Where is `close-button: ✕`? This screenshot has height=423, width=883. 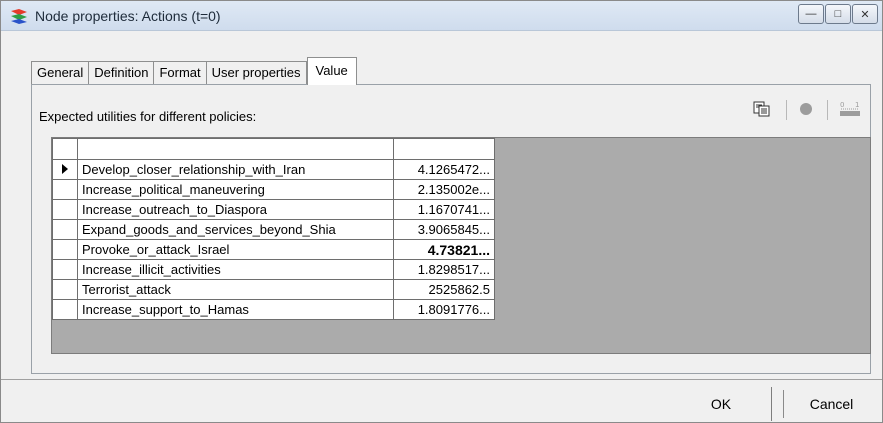 close-button: ✕ is located at coordinates (865, 14).